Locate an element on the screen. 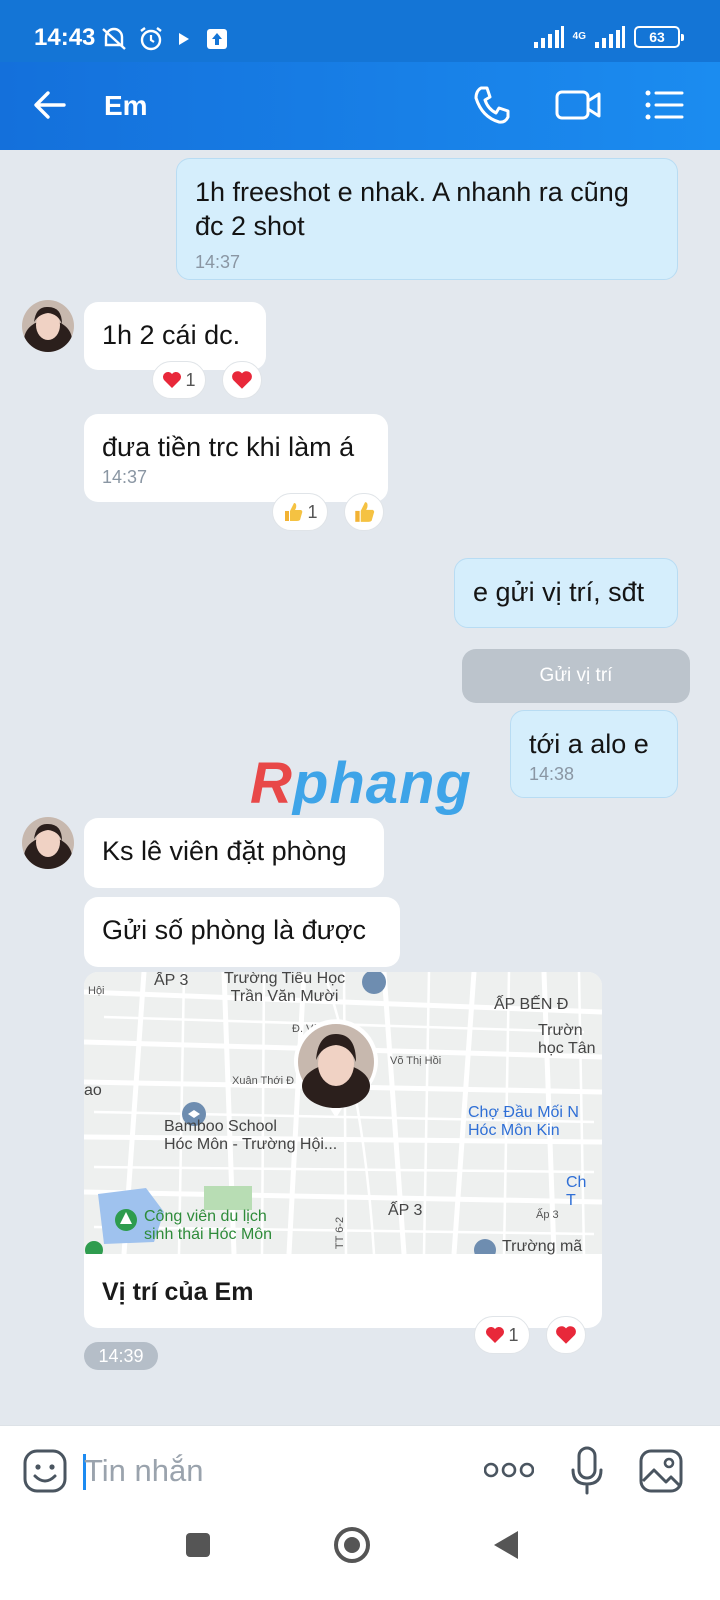  play-icon is located at coordinates (184, 39).